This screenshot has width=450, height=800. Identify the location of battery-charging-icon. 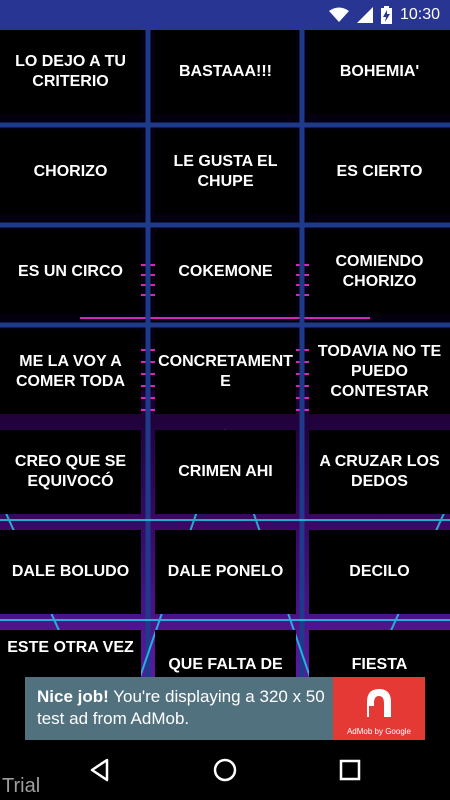
(386, 15).